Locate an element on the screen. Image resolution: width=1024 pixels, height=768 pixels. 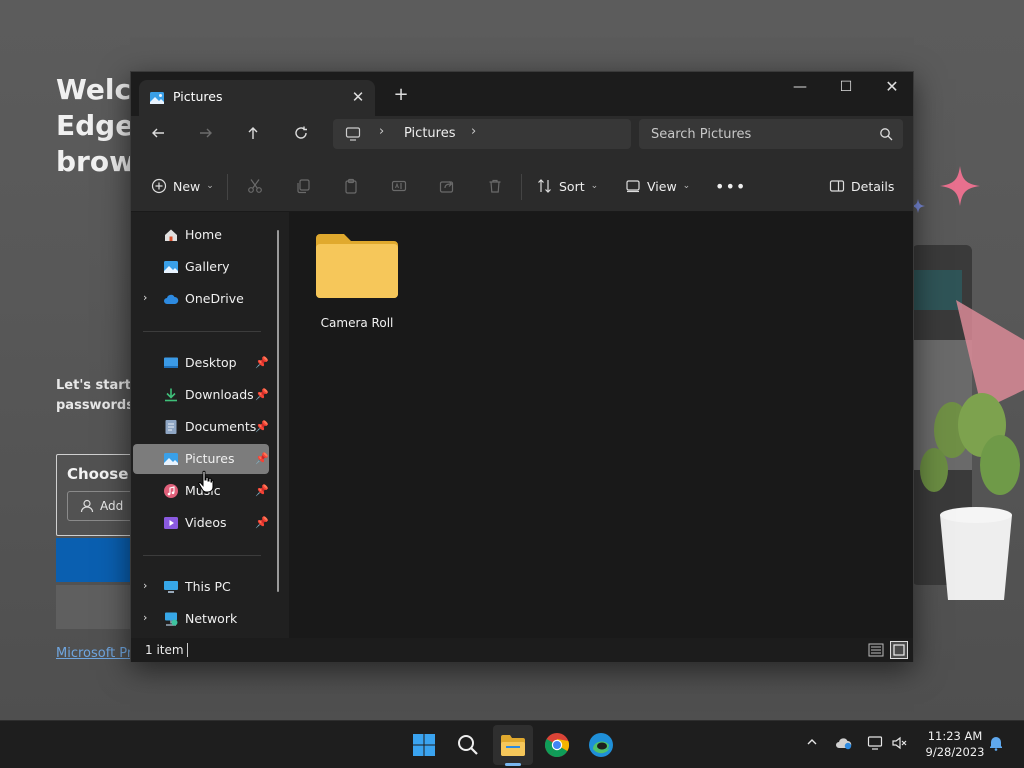
folder-name: Camera Roll is located at coordinates (357, 323).